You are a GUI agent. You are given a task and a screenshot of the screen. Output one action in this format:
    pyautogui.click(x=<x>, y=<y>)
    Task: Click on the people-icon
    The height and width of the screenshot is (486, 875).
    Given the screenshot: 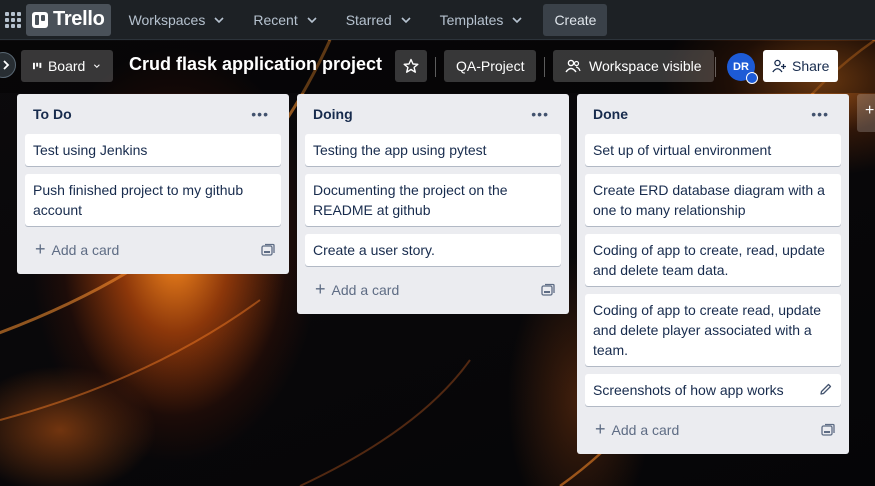 What is the action you would take?
    pyautogui.click(x=573, y=66)
    